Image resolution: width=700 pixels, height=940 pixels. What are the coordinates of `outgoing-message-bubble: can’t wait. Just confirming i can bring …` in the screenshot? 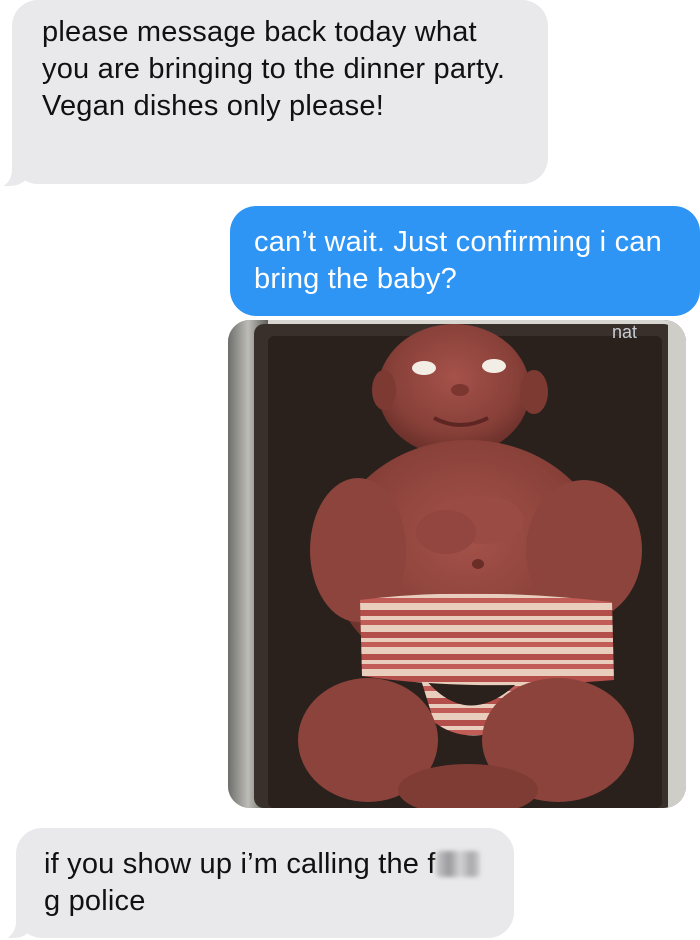 It's located at (465, 261).